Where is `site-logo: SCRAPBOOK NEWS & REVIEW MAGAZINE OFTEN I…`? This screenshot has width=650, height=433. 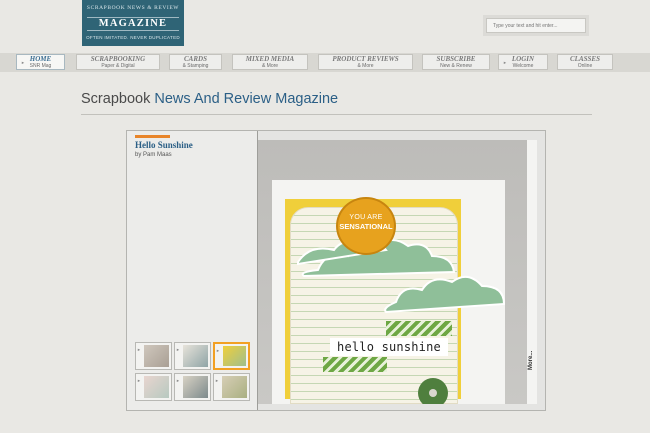 site-logo: SCRAPBOOK NEWS & REVIEW MAGAZINE OFTEN I… is located at coordinates (133, 23).